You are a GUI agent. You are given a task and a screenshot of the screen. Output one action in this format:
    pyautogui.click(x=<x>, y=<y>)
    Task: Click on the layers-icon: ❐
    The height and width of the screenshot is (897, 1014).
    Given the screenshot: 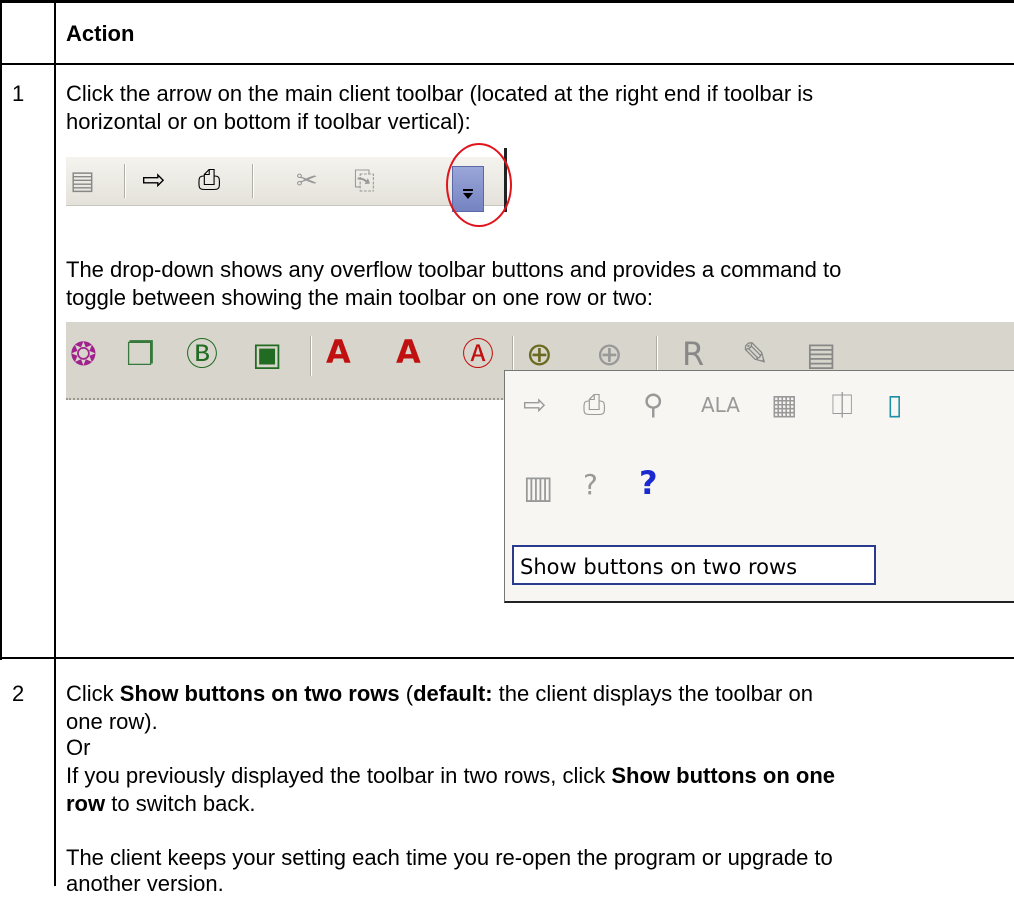 What is the action you would take?
    pyautogui.click(x=140, y=354)
    